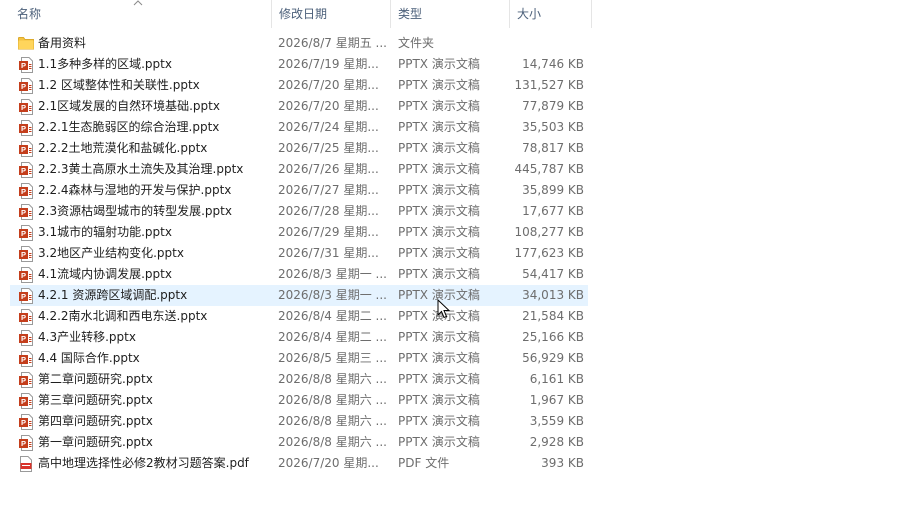 Image resolution: width=909 pixels, height=513 pixels. I want to click on column-header-type: 类型, so click(450, 14).